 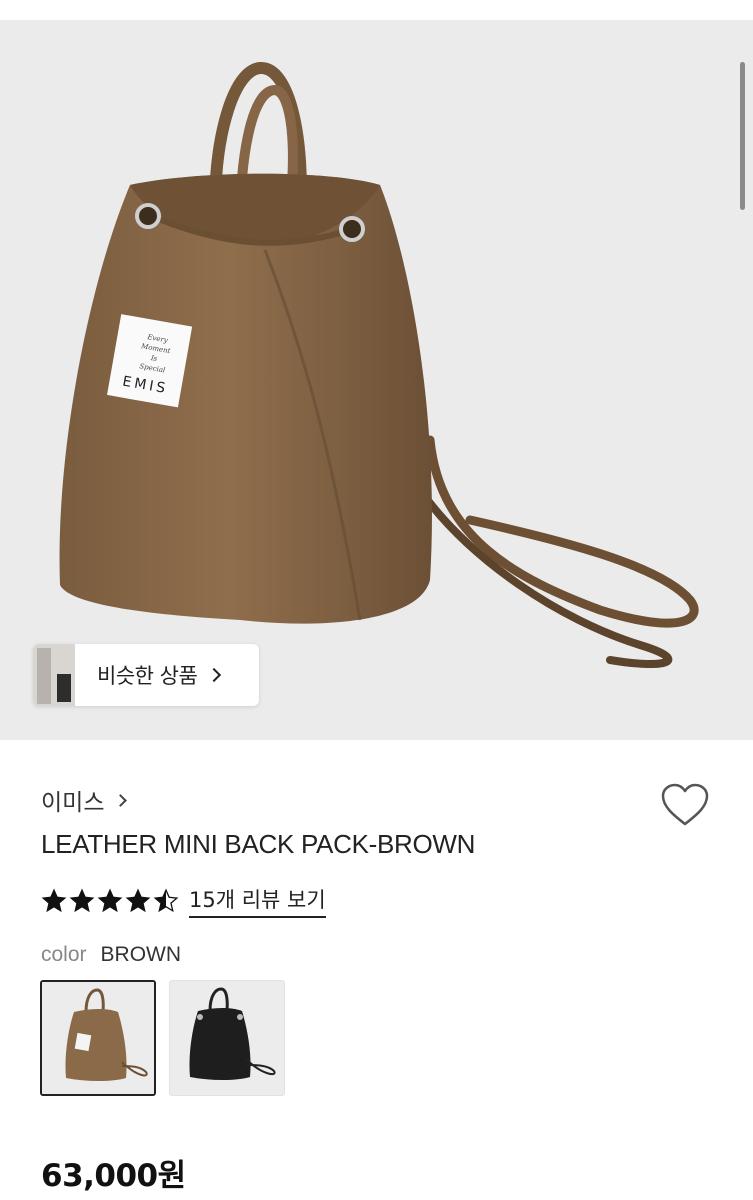 What do you see at coordinates (141, 954) in the screenshot?
I see `selected-color-value: BROWN` at bounding box center [141, 954].